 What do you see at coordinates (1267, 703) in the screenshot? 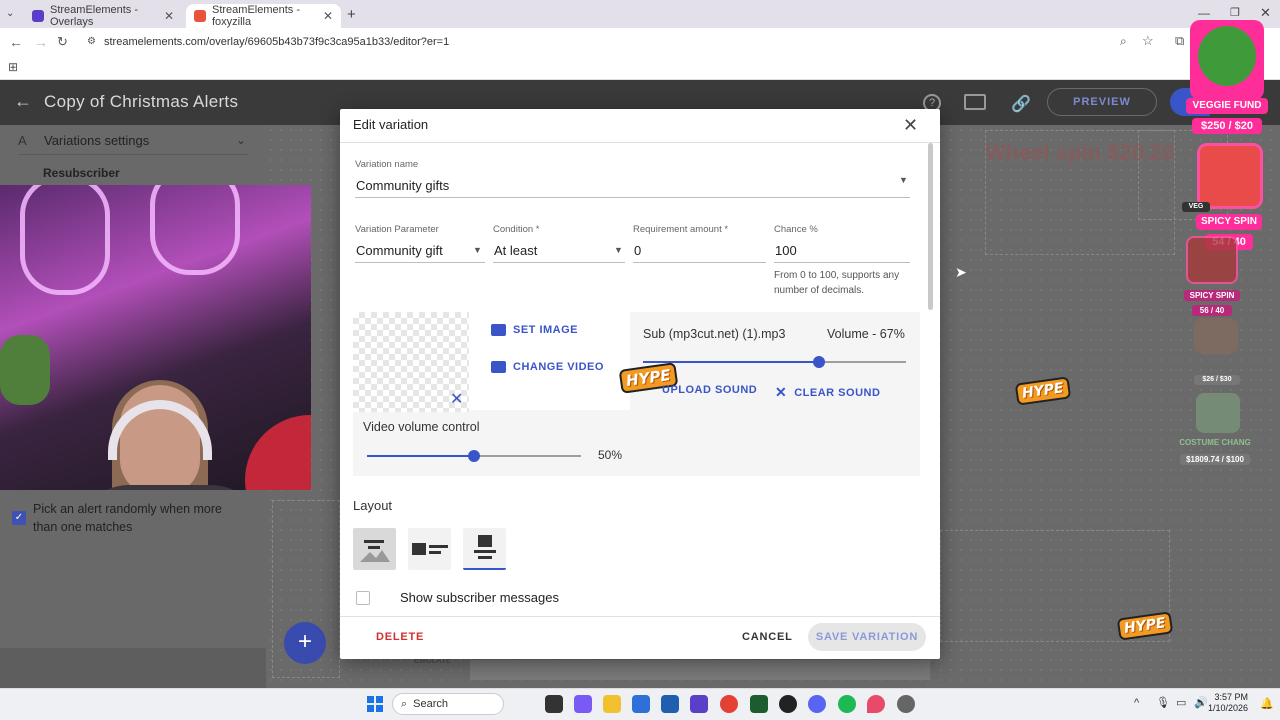
I see `notifications-icon: 🔔` at bounding box center [1267, 703].